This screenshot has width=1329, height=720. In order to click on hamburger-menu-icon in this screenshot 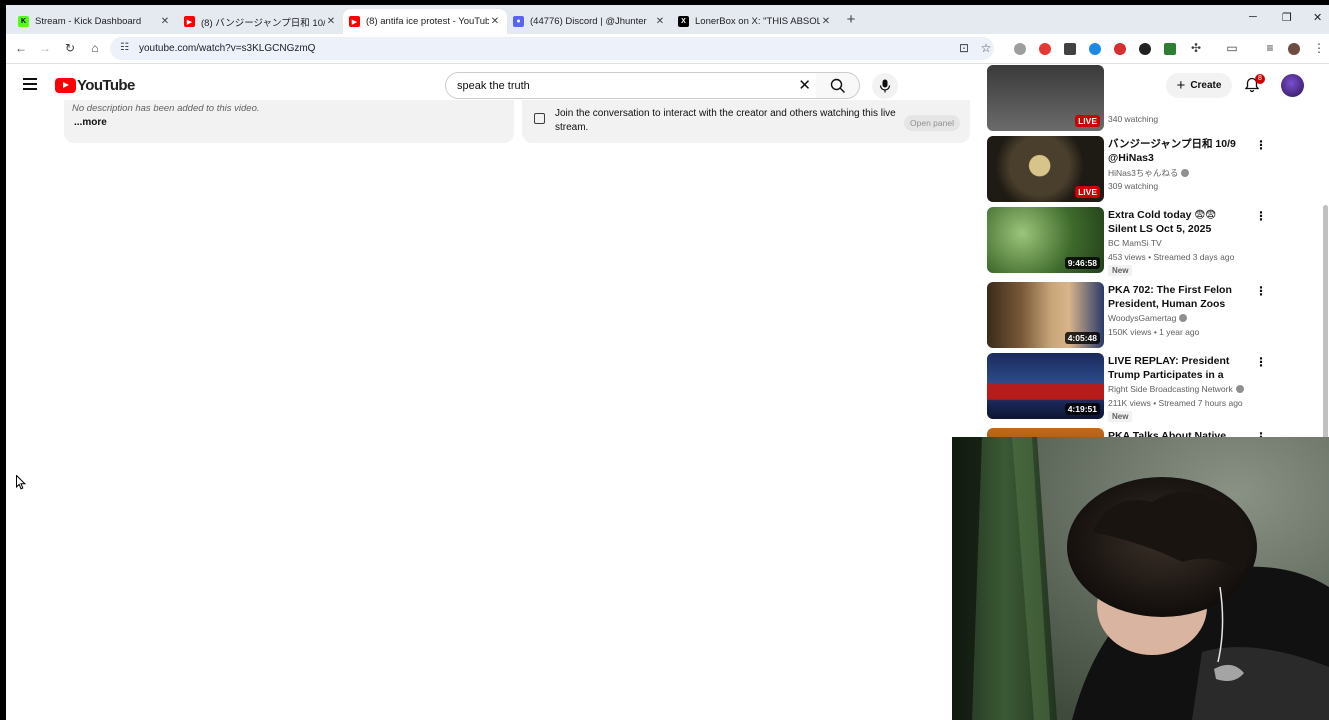, I will do `click(30, 84)`.